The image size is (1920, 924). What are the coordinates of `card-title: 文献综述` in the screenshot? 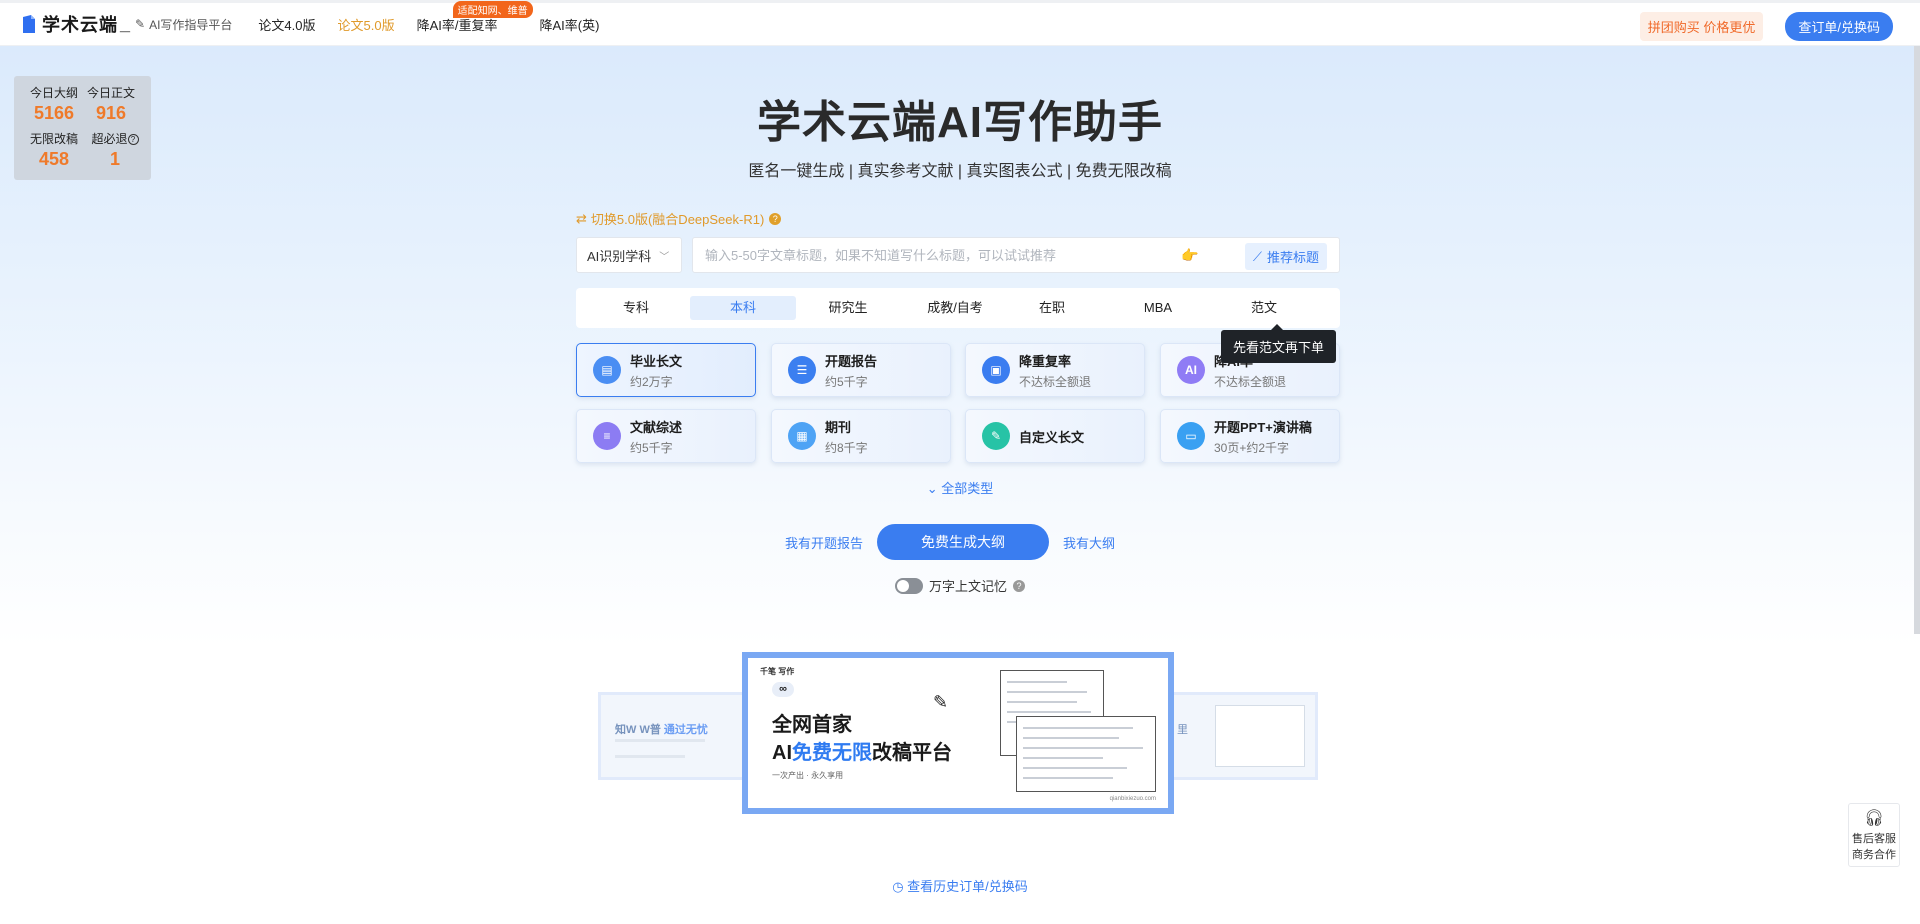 It's located at (656, 427).